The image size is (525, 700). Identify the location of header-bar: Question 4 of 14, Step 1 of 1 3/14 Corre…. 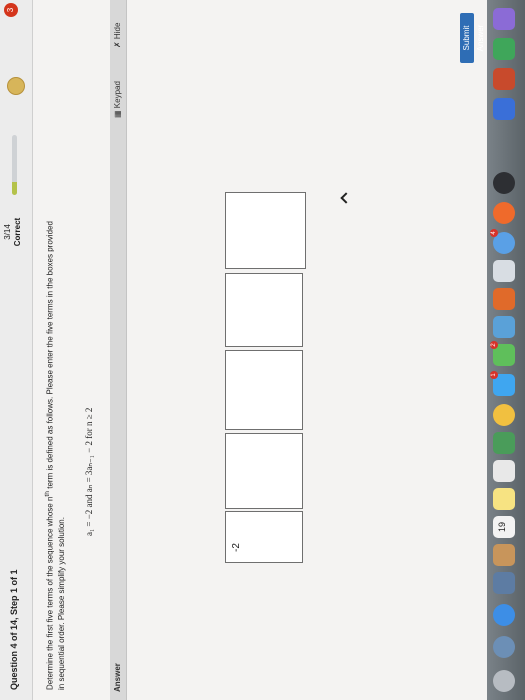
(16, 350).